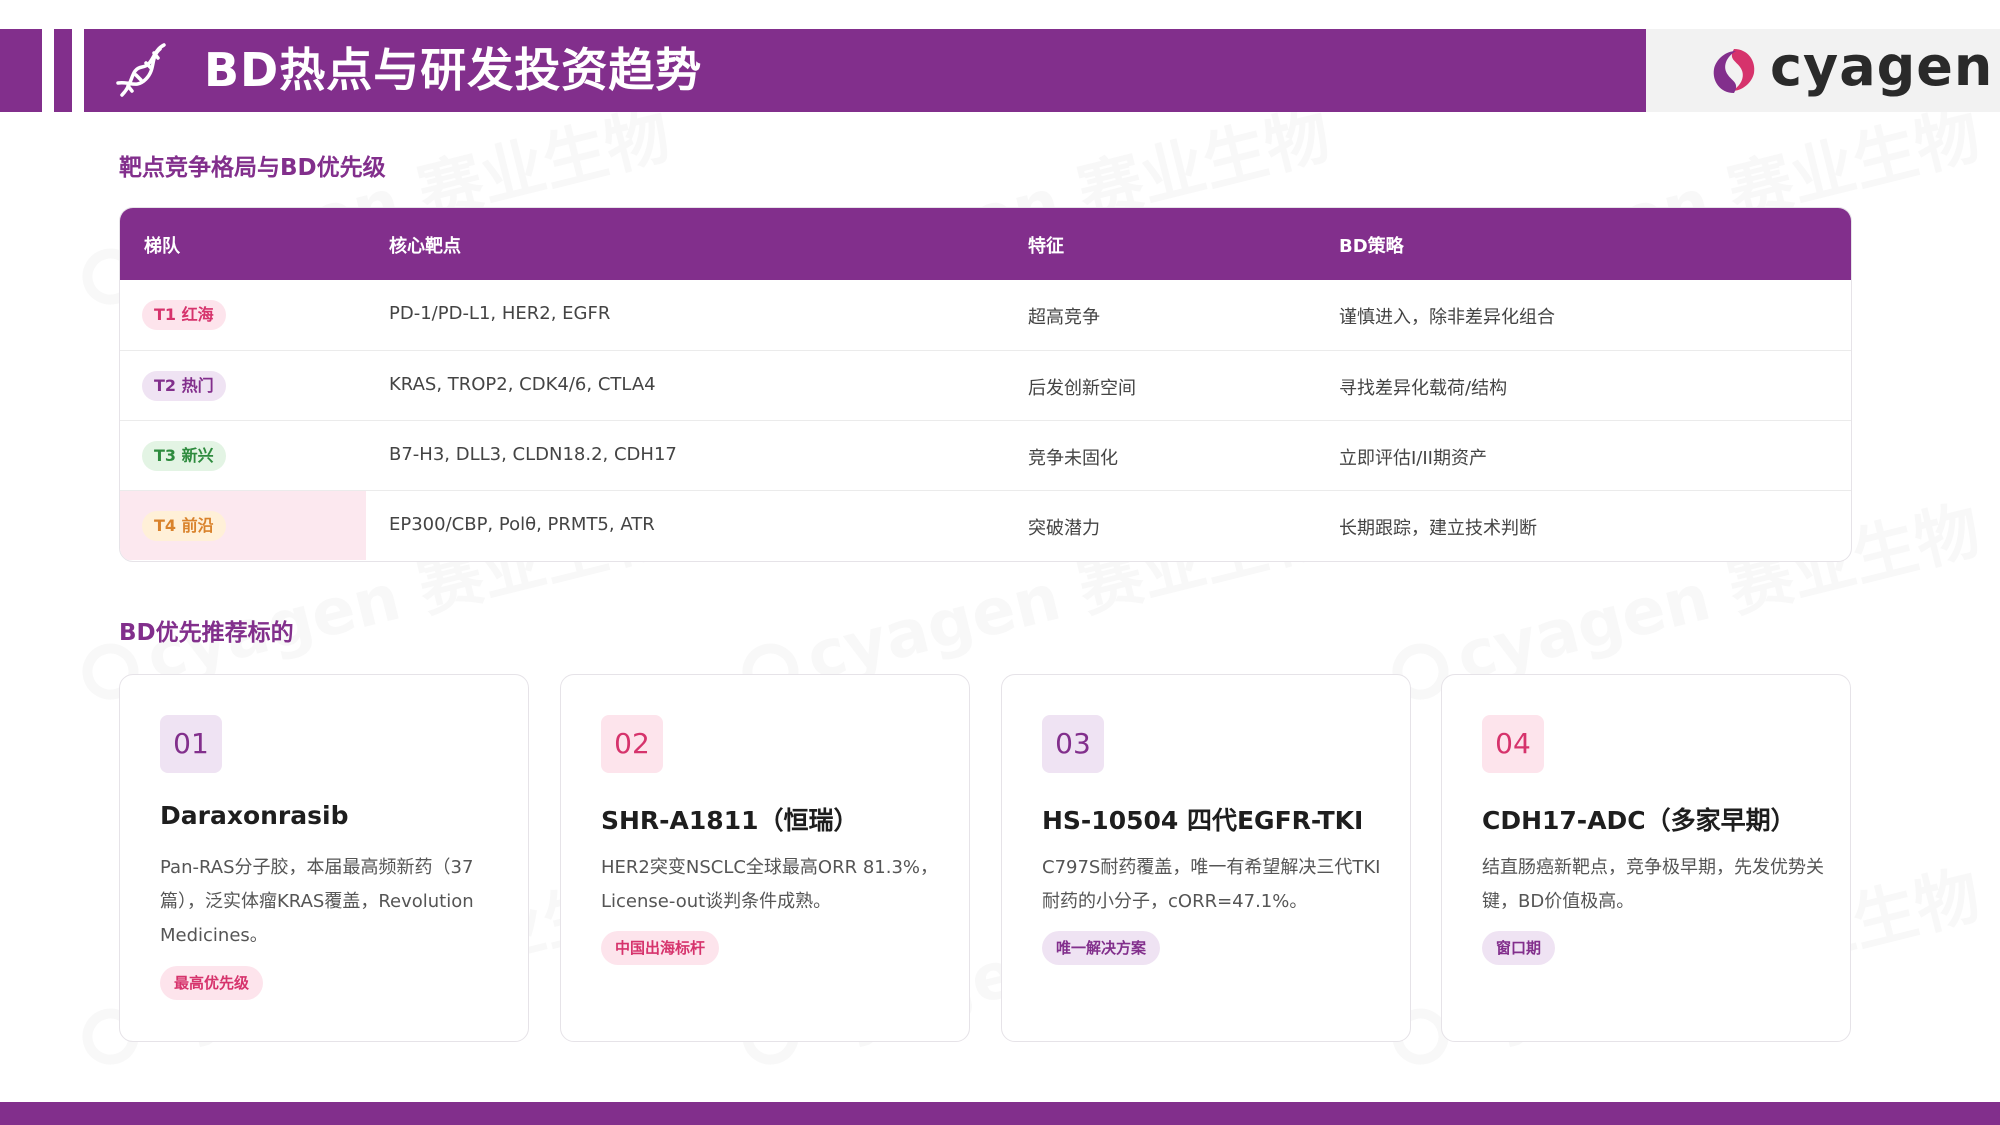 The height and width of the screenshot is (1125, 2000). What do you see at coordinates (1073, 744) in the screenshot?
I see `card-number: 03` at bounding box center [1073, 744].